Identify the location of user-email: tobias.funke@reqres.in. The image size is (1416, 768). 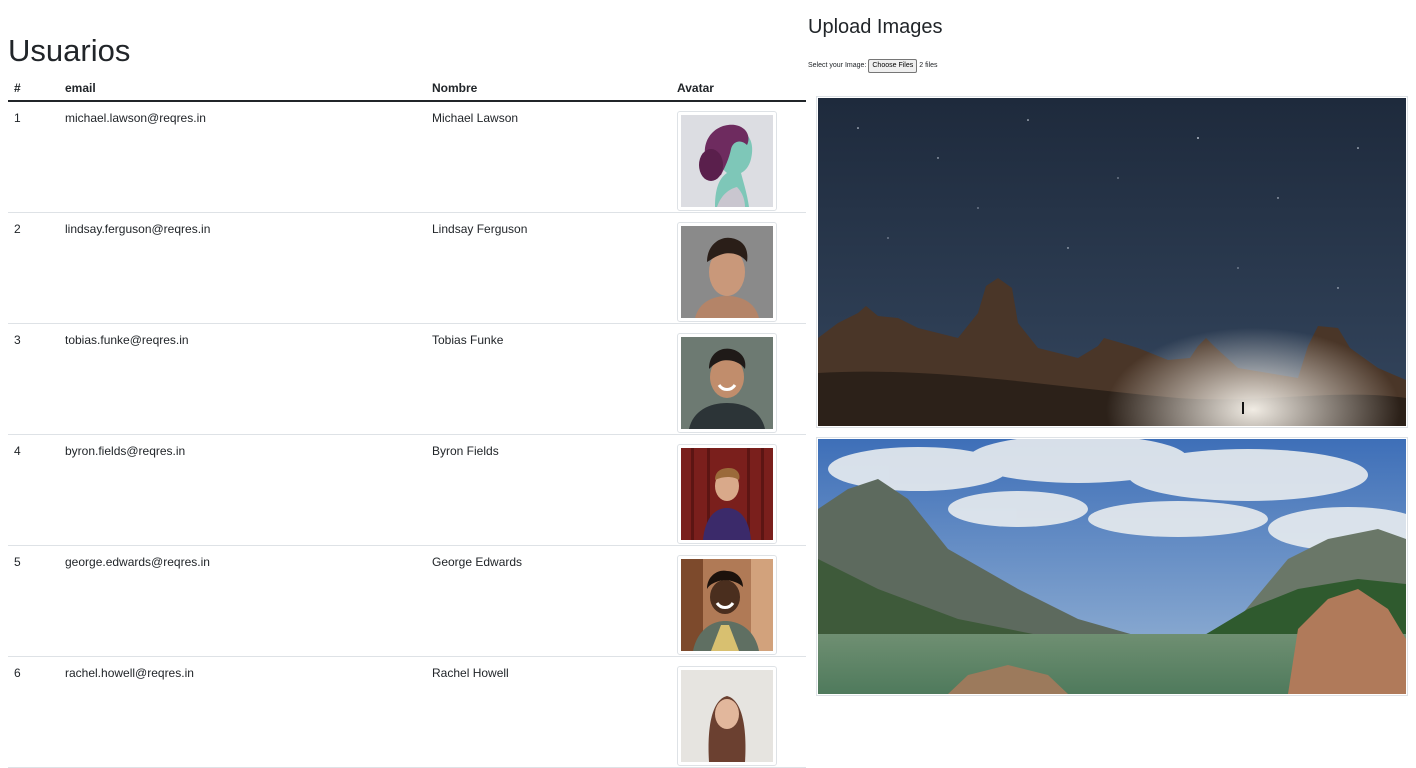
(242, 379).